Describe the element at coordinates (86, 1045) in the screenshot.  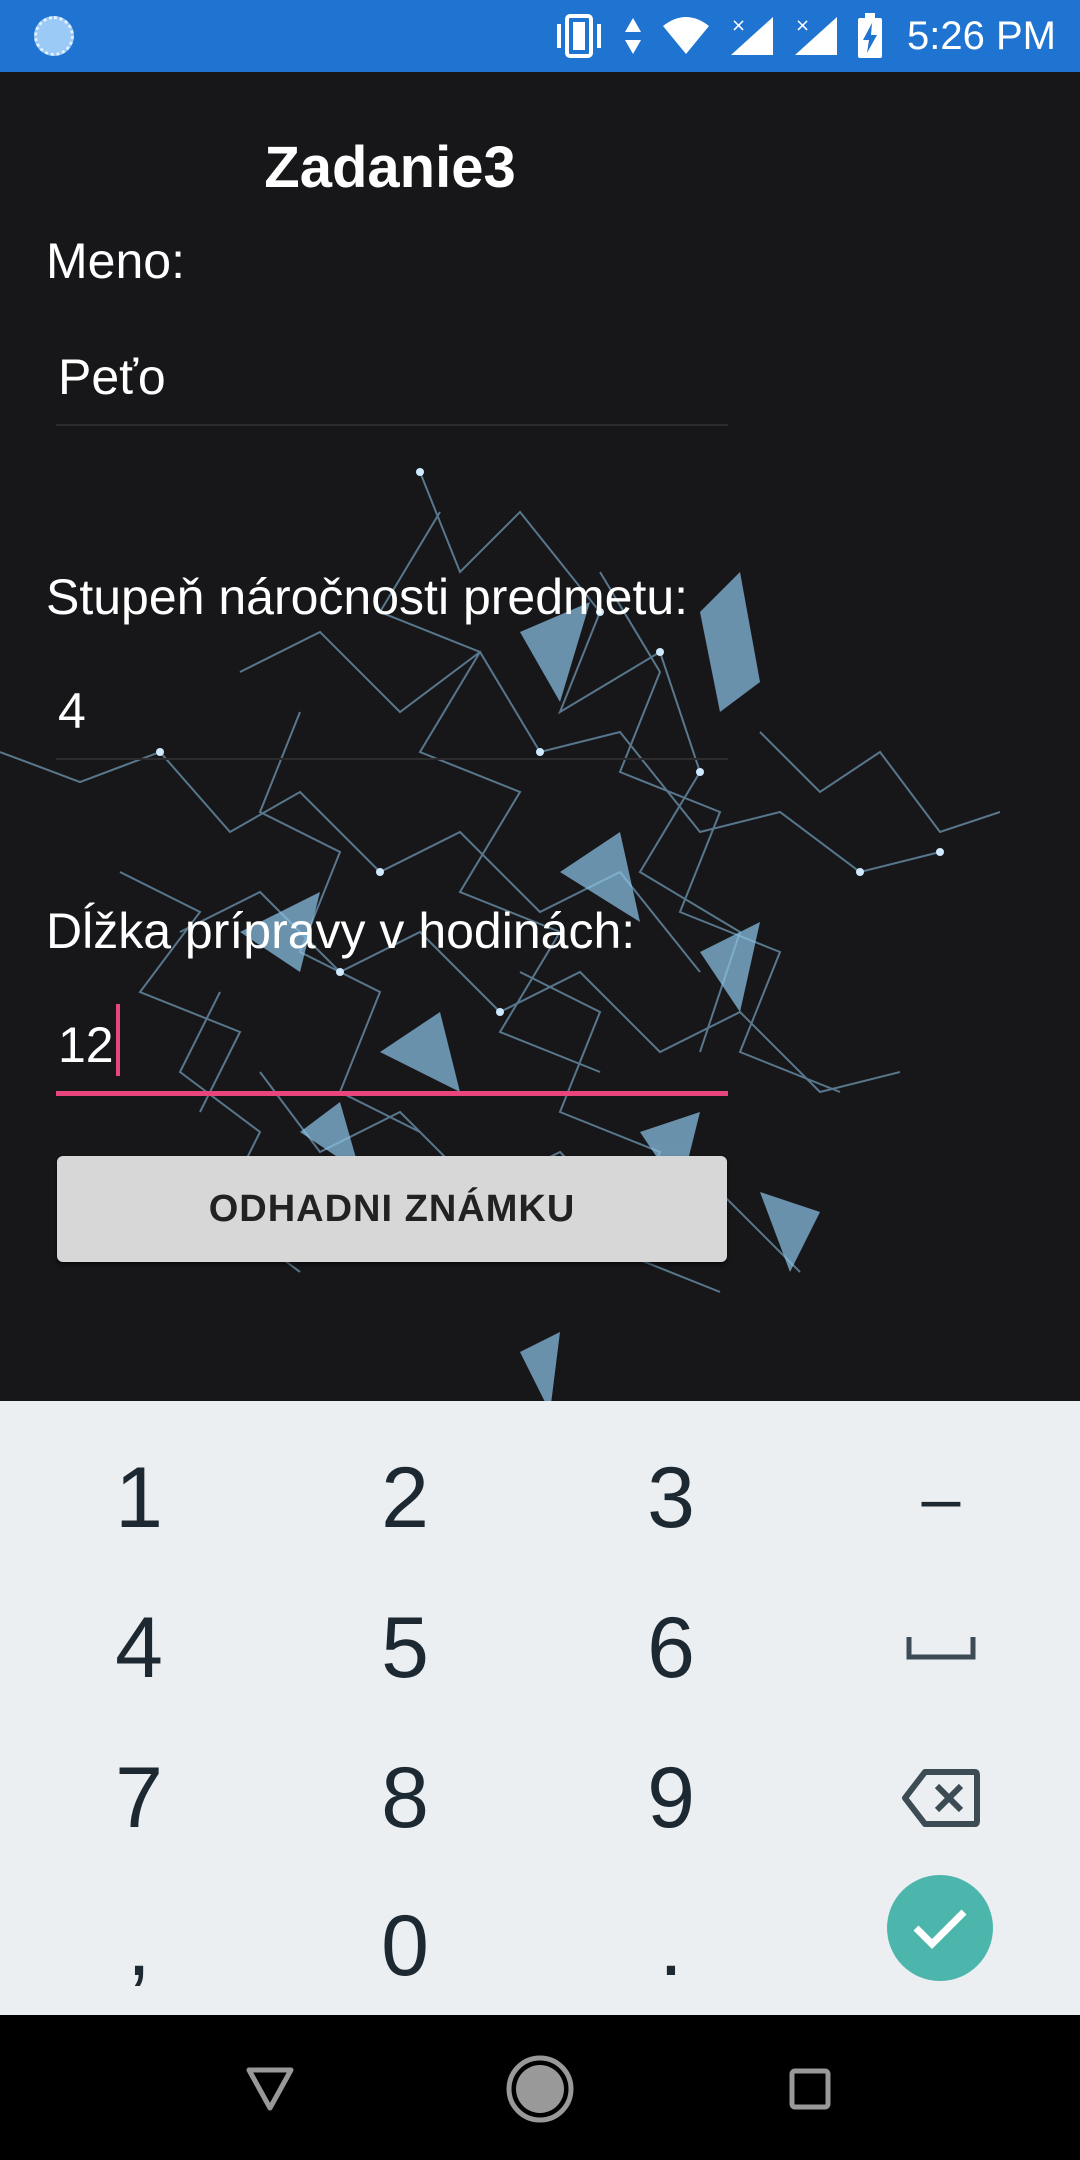
I see `prep-hours-field-value: 12` at that location.